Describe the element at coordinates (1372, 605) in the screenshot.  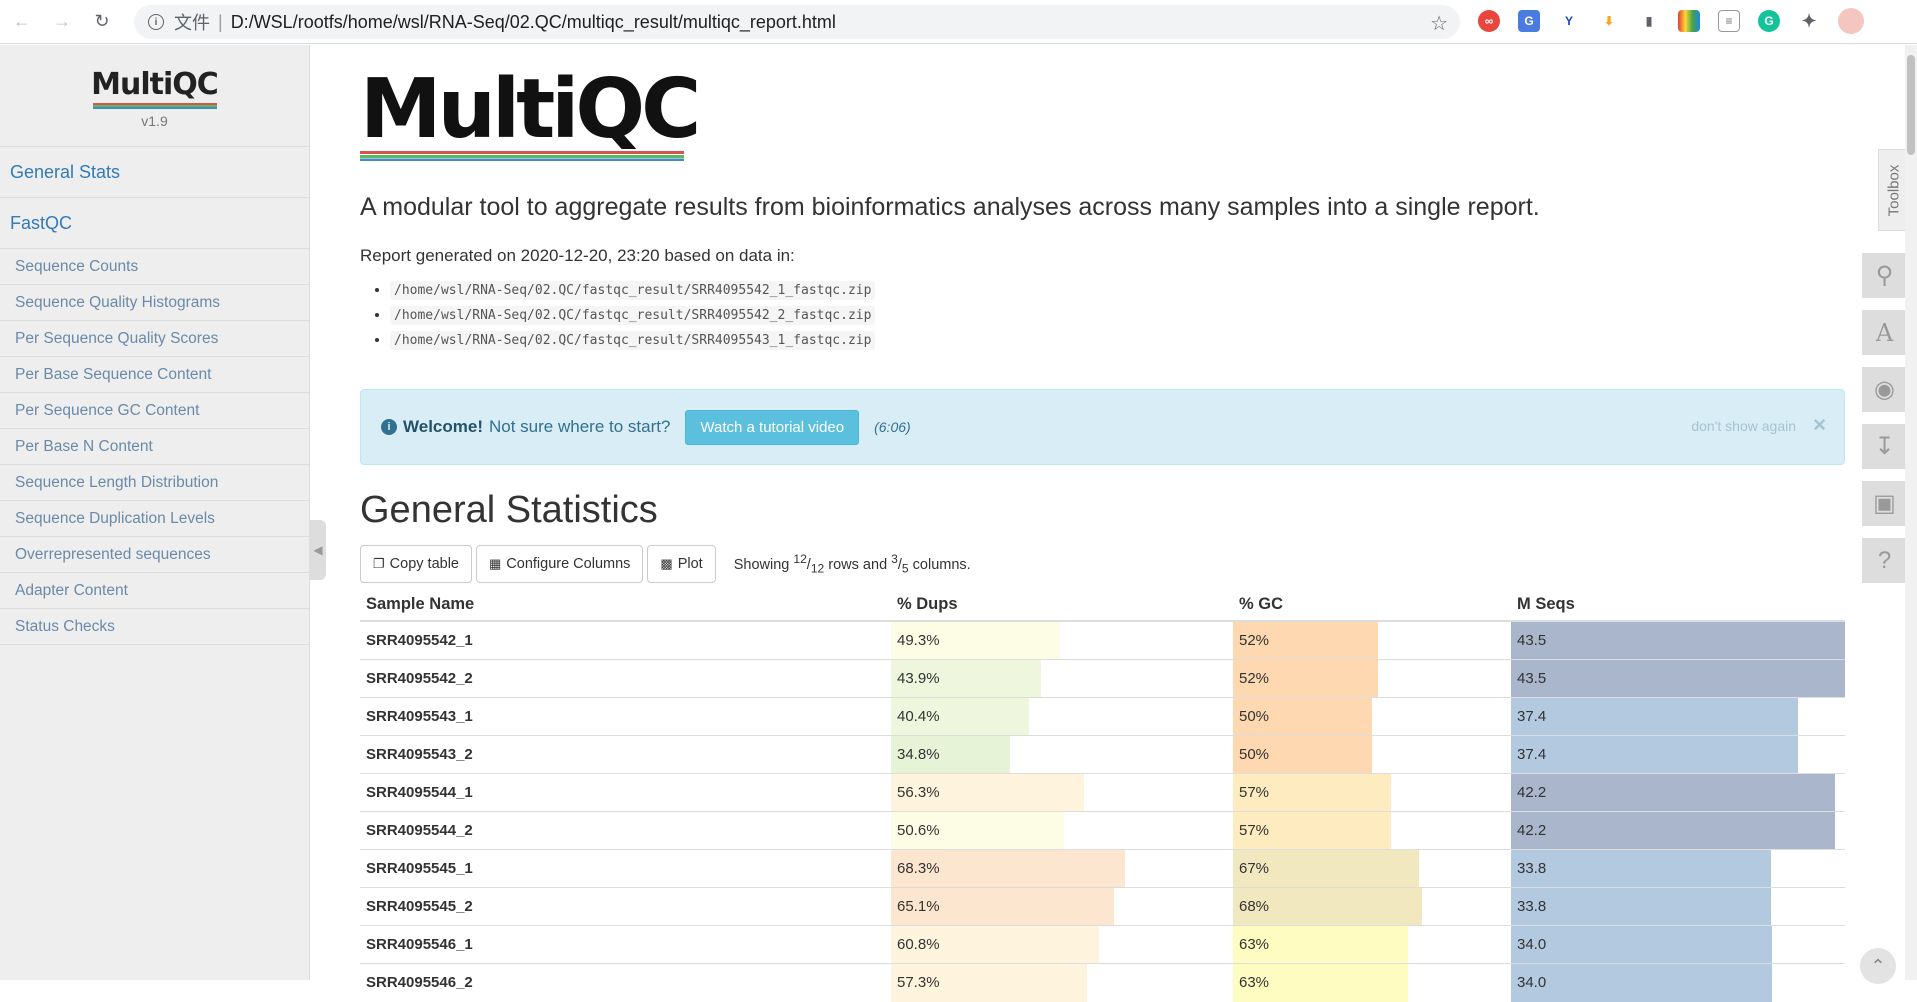
I see `col-header-gc: % GC` at that location.